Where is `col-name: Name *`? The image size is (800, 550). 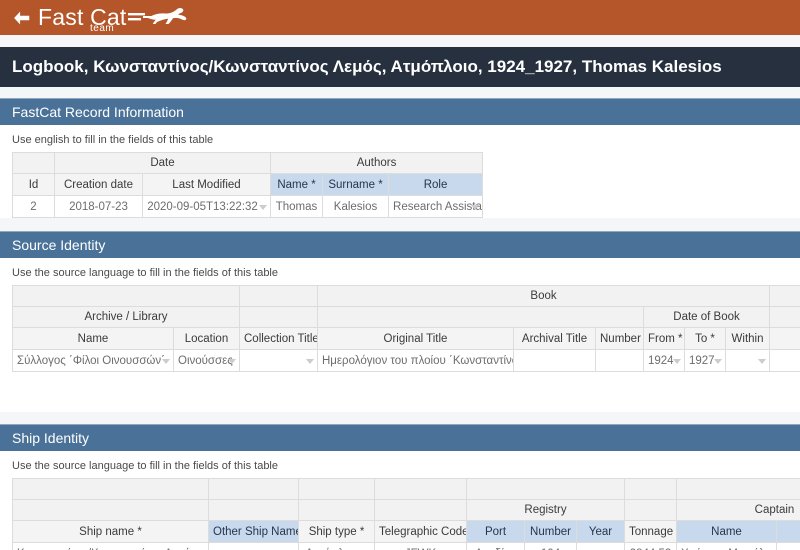
col-name: Name * is located at coordinates (297, 184).